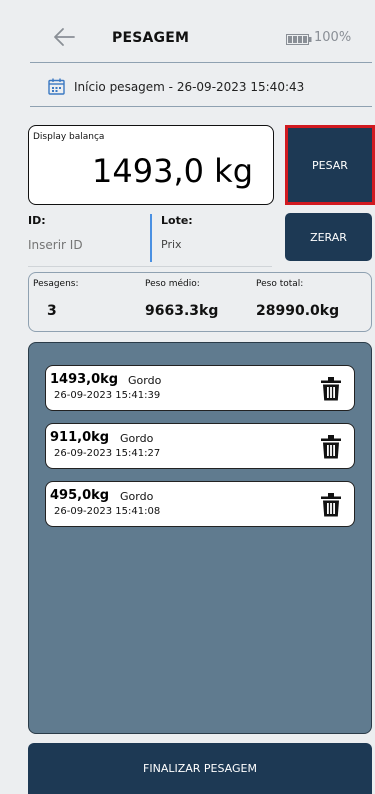 The width and height of the screenshot is (375, 794). Describe the element at coordinates (78, 233) in the screenshot. I see `id-field-group: ID:` at that location.